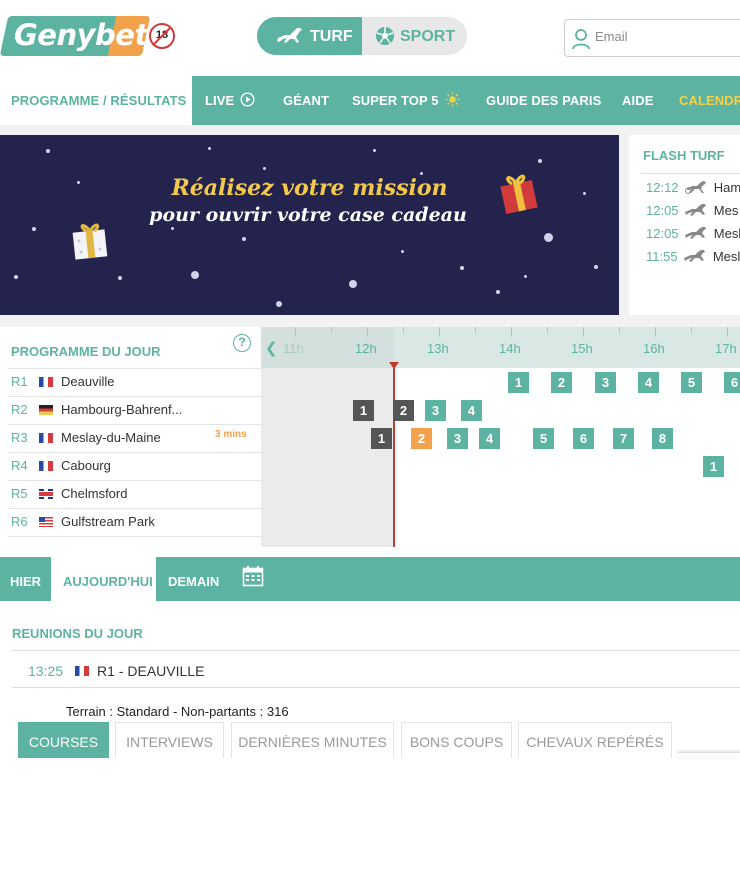 This screenshot has height=873, width=740. Describe the element at coordinates (595, 740) in the screenshot. I see `tab-chevaux-reperes: CHEVAUX REPÉRÉS` at that location.